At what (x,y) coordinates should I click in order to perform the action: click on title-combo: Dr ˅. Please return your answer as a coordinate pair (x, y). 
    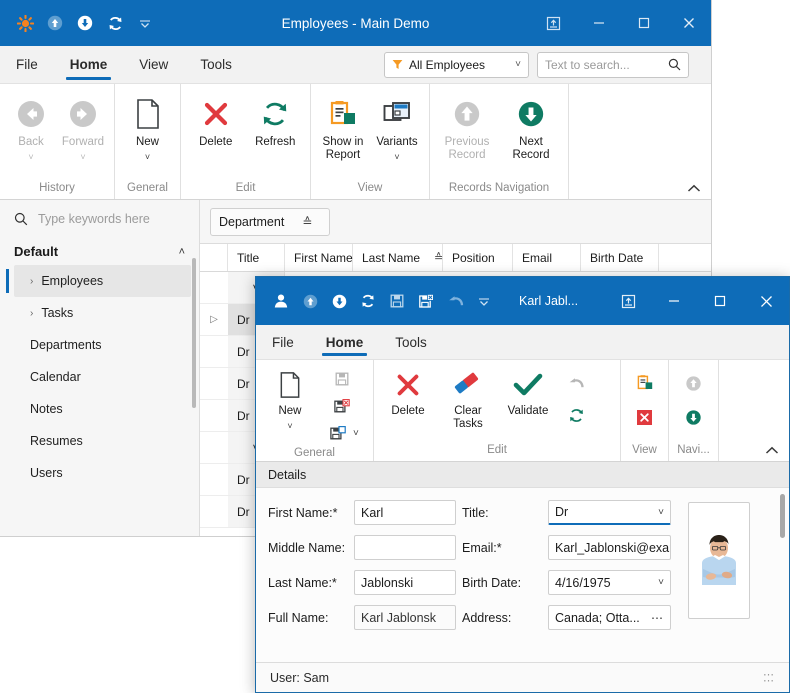
    Looking at the image, I should click on (609, 512).